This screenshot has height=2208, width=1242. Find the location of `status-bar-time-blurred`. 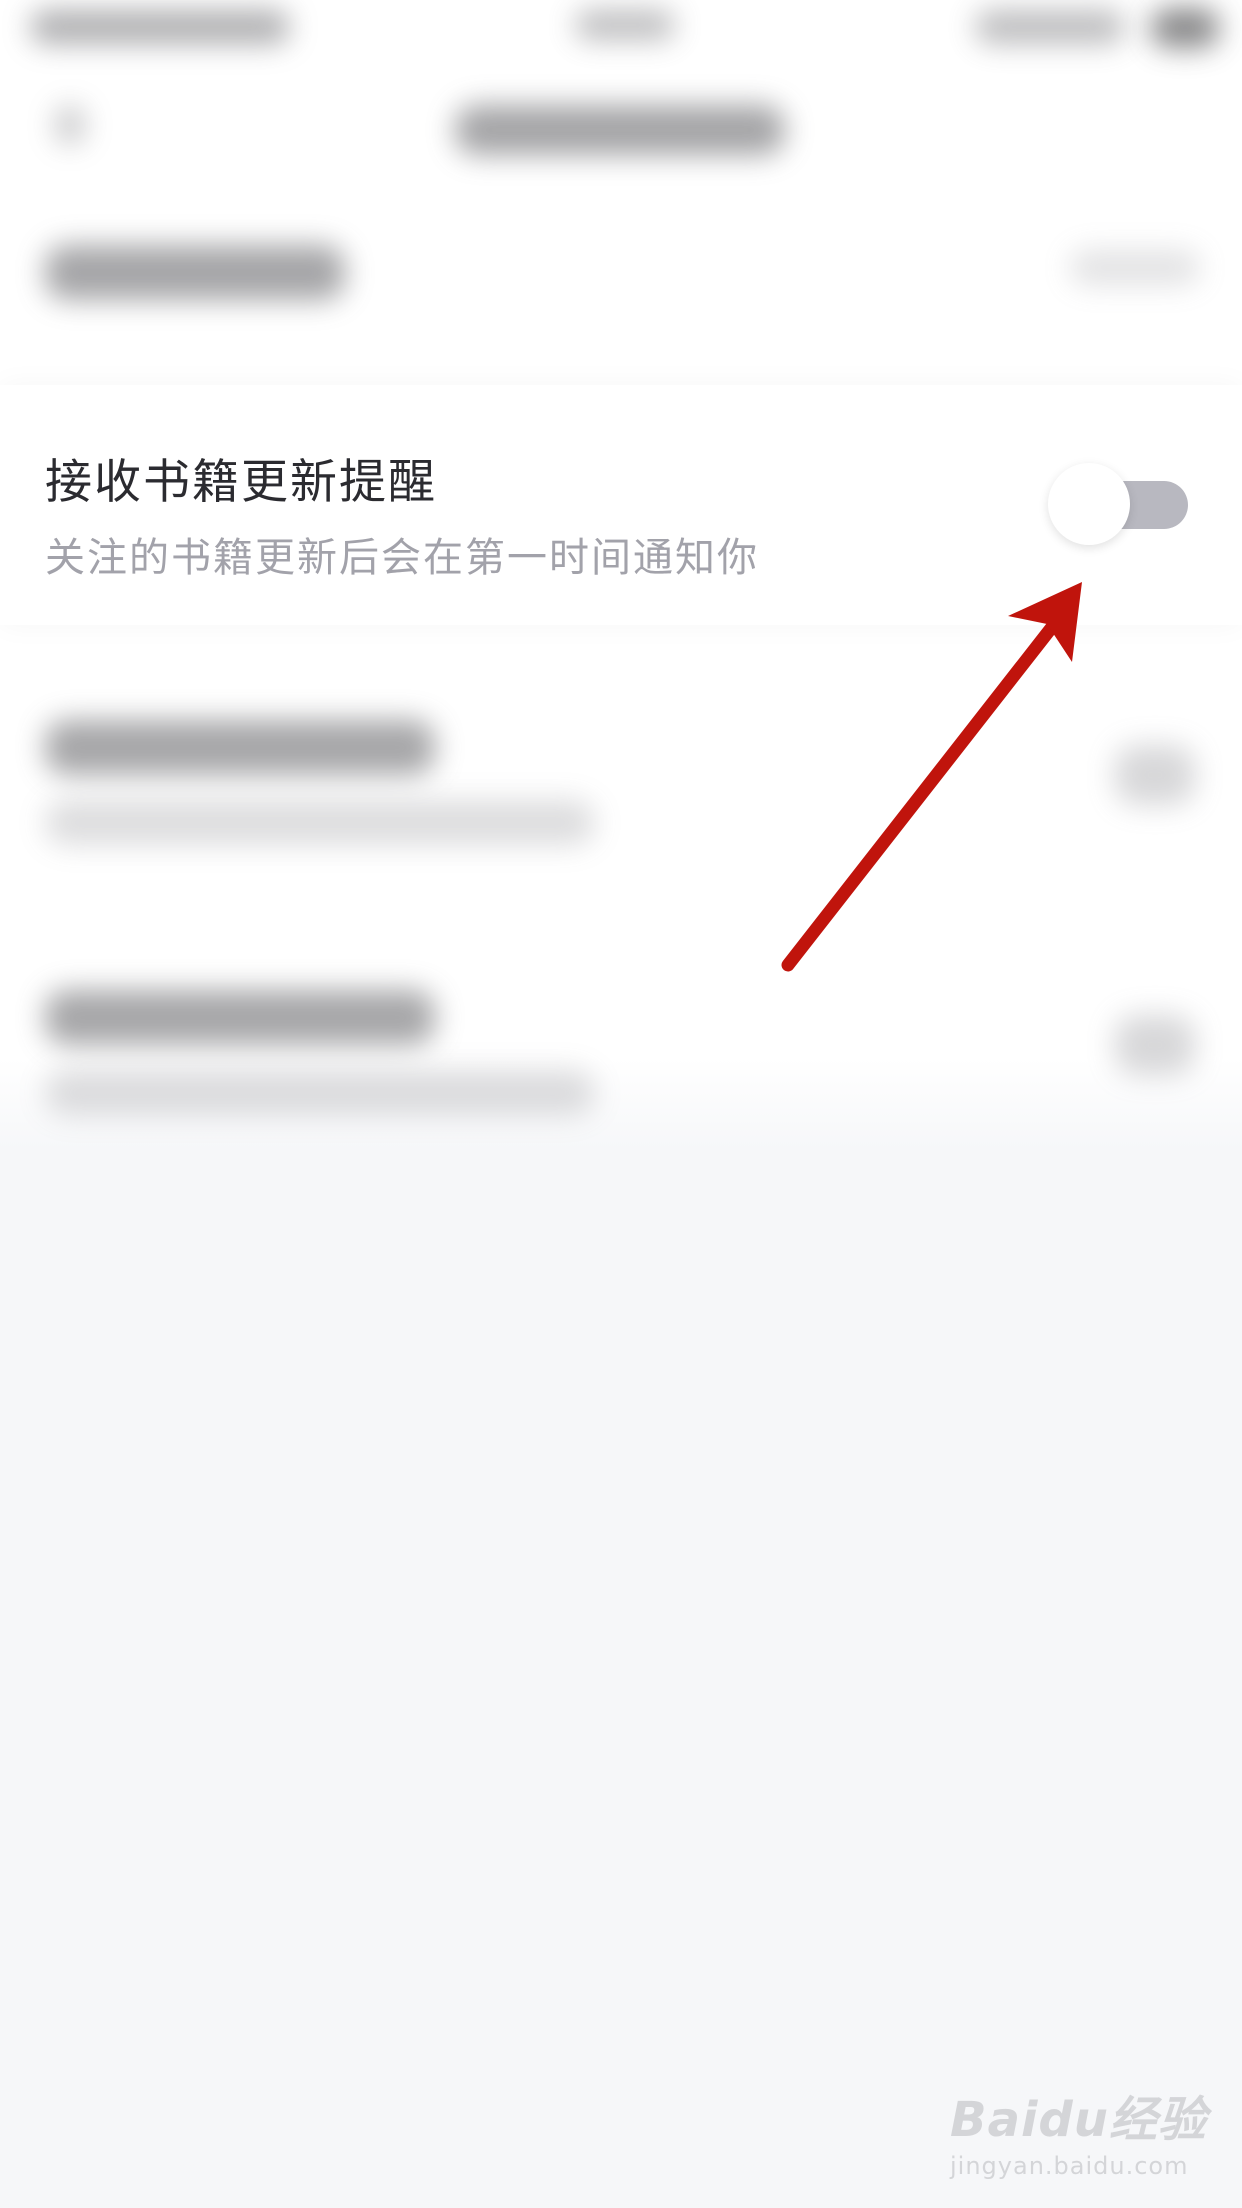

status-bar-time-blurred is located at coordinates (625, 25).